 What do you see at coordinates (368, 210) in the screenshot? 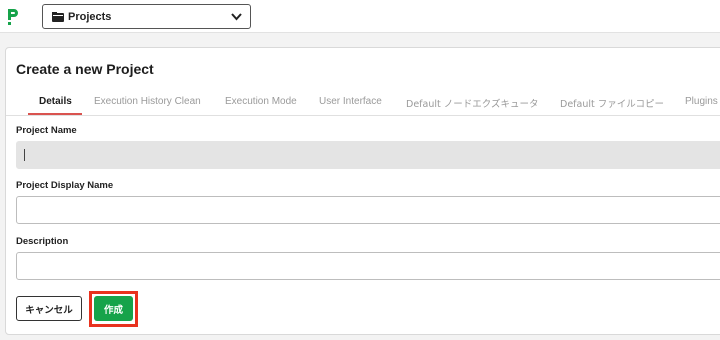
I see `project-display-name-input` at bounding box center [368, 210].